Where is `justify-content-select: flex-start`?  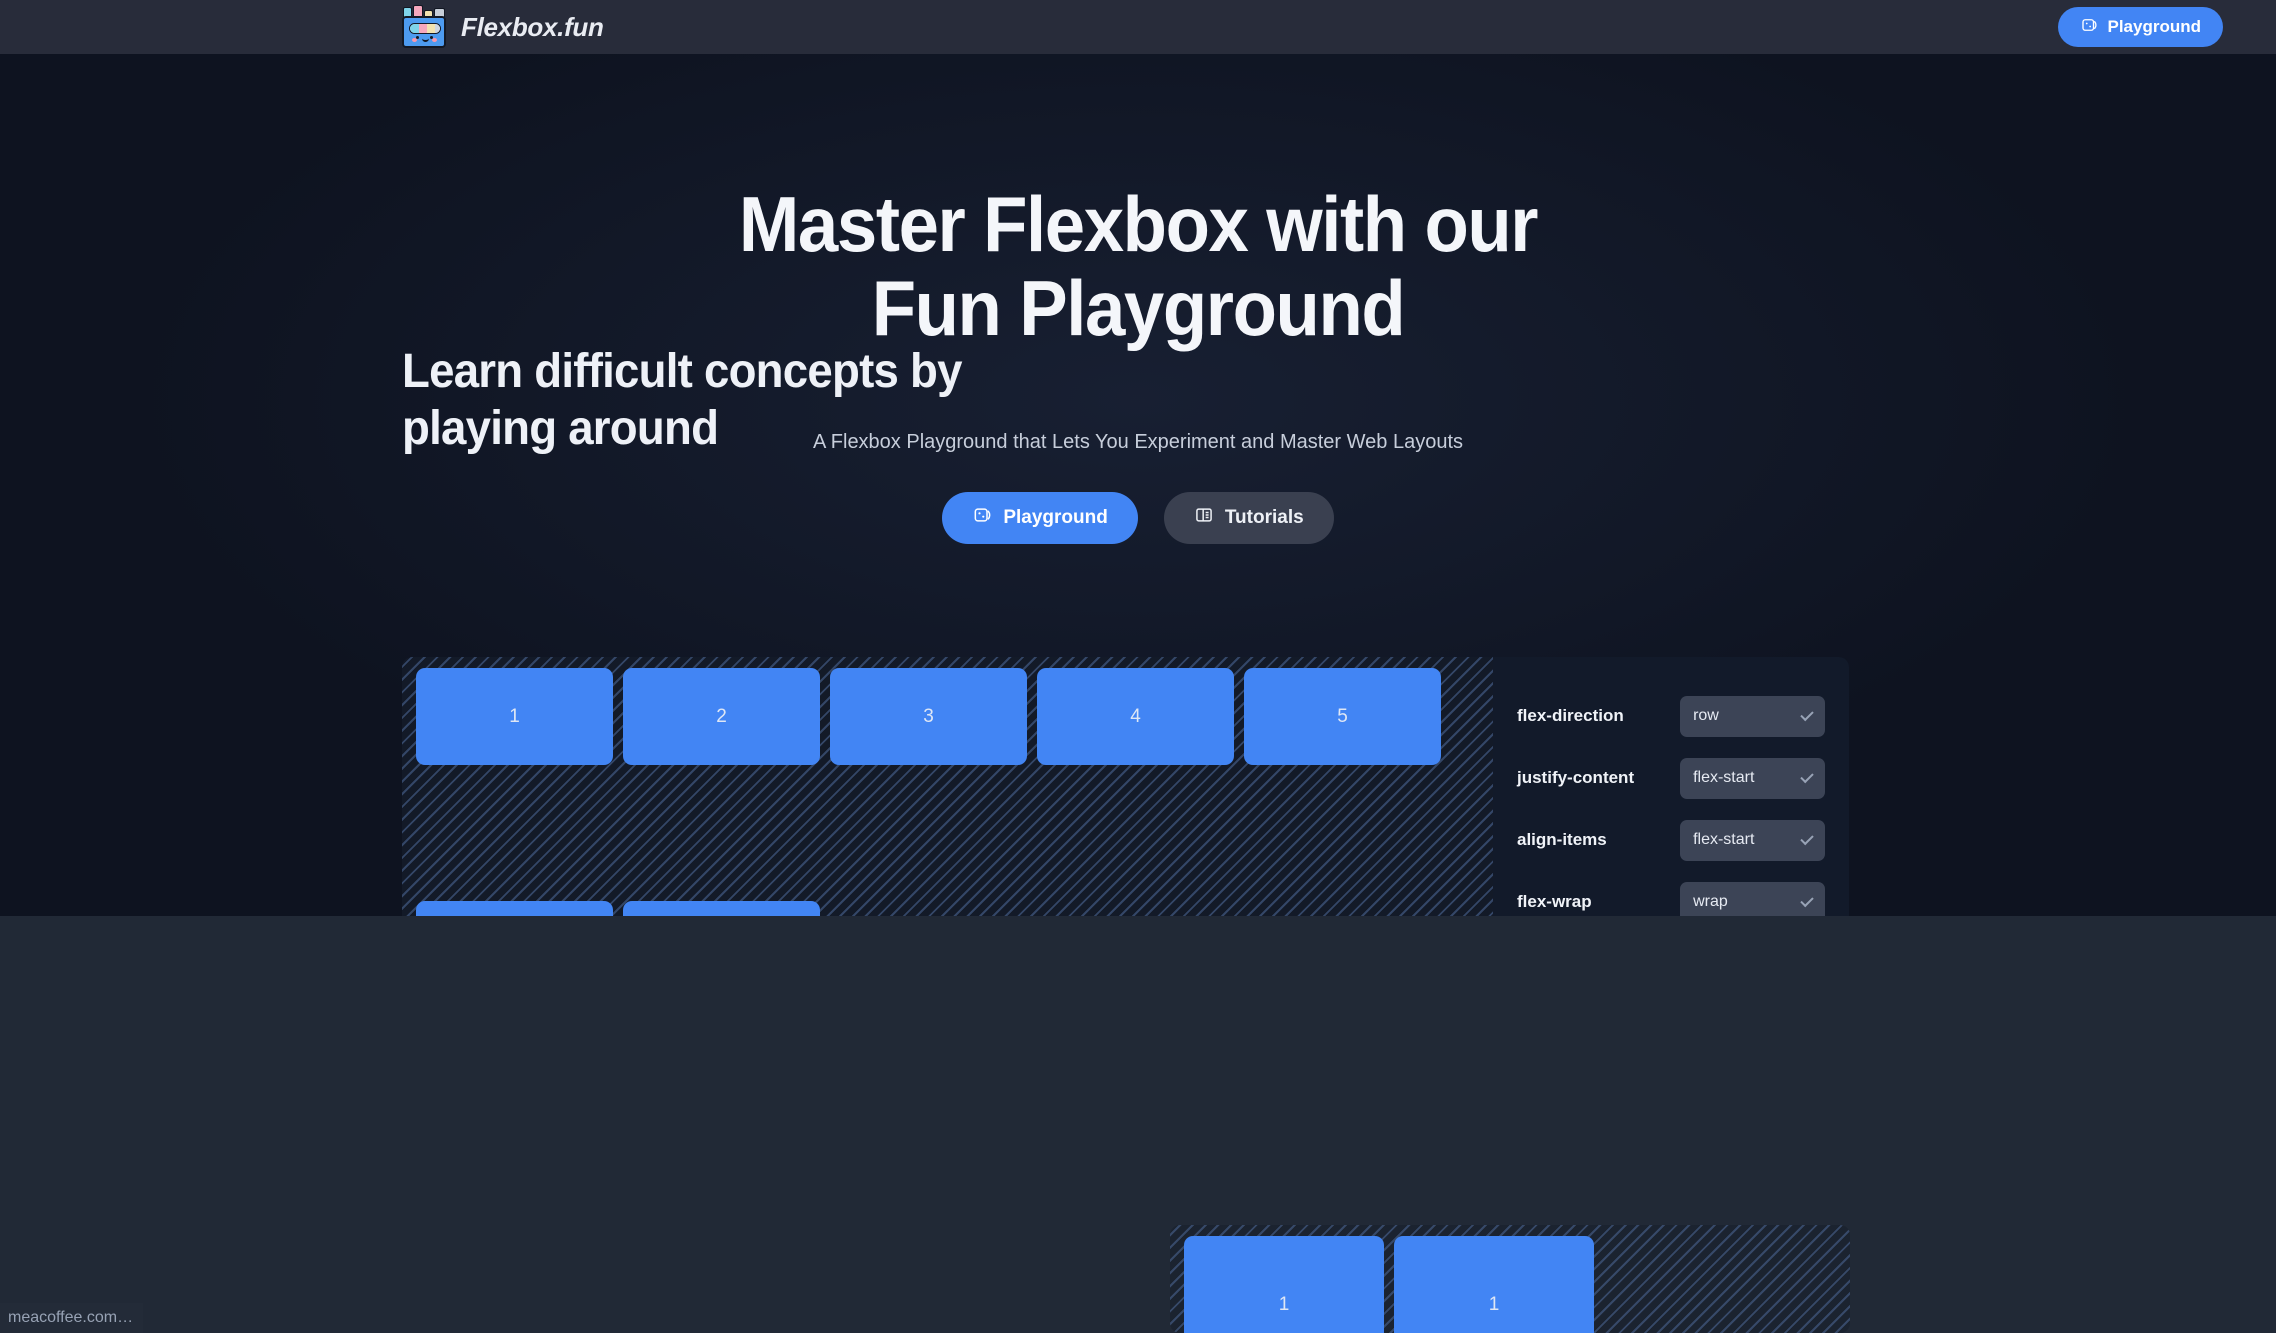 justify-content-select: flex-start is located at coordinates (1752, 778).